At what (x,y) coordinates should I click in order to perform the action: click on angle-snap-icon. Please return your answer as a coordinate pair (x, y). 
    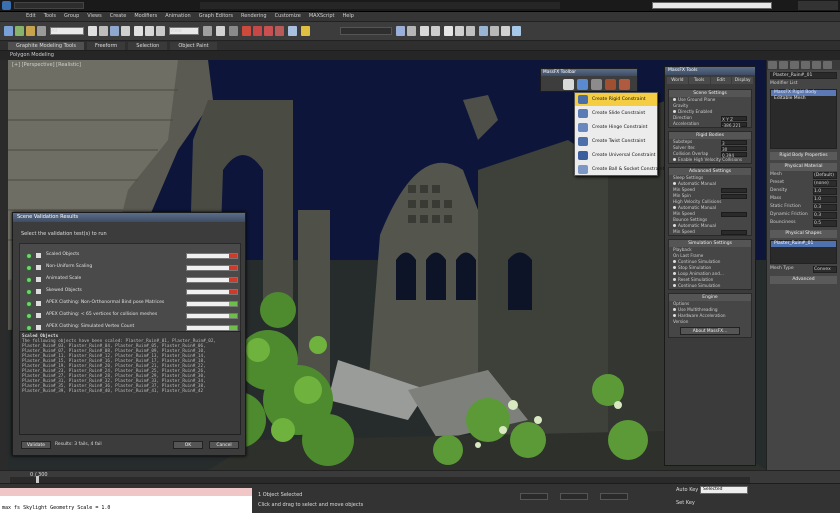
    Looking at the image, I should click on (257, 31).